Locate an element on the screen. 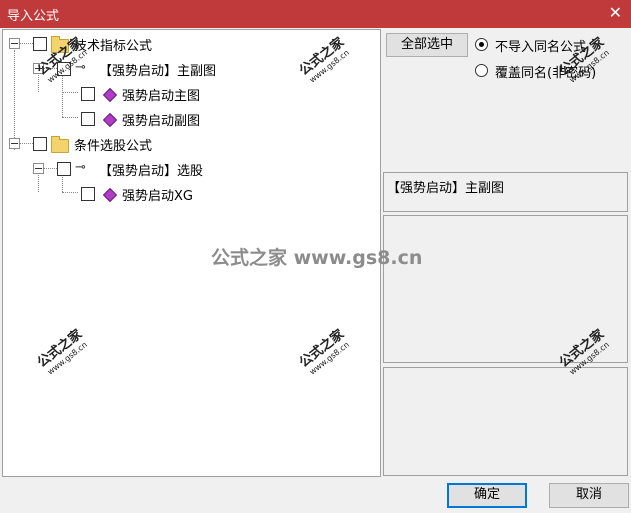 Image resolution: width=631 pixels, height=513 pixels. ok-button: 确定 is located at coordinates (487, 495).